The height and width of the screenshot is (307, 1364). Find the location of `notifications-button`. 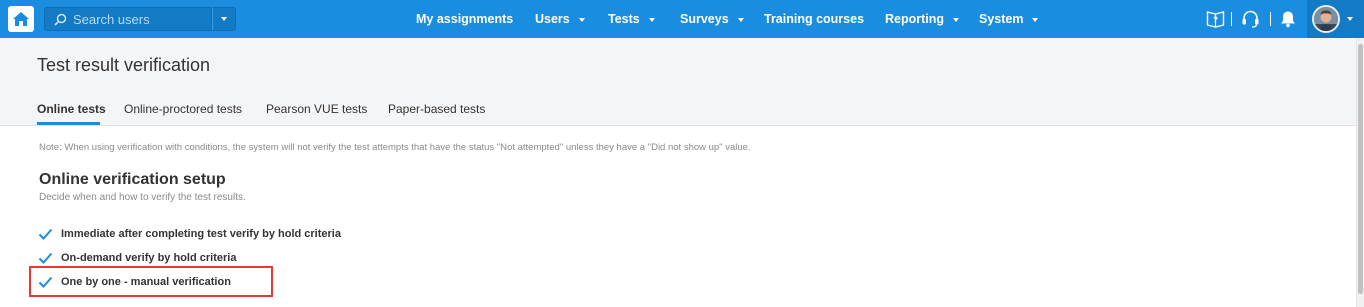

notifications-button is located at coordinates (1288, 19).